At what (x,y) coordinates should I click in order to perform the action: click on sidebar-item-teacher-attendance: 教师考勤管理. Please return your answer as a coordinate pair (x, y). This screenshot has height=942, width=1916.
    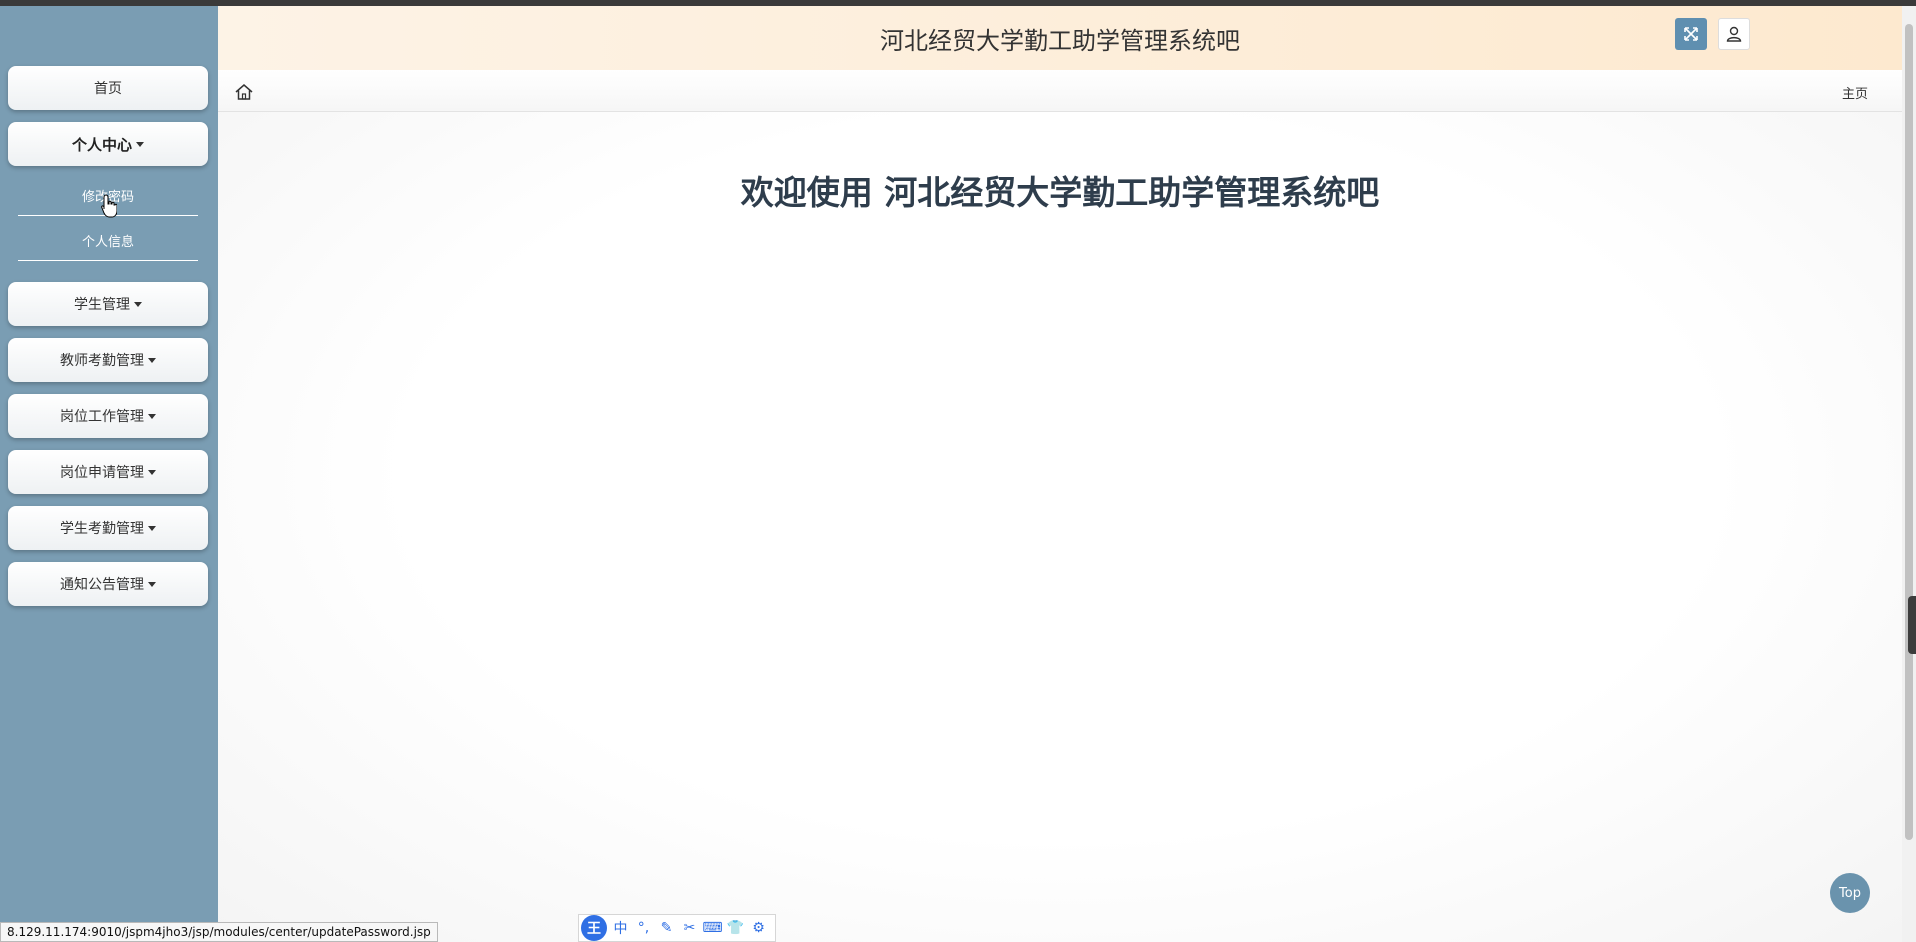
    Looking at the image, I should click on (108, 360).